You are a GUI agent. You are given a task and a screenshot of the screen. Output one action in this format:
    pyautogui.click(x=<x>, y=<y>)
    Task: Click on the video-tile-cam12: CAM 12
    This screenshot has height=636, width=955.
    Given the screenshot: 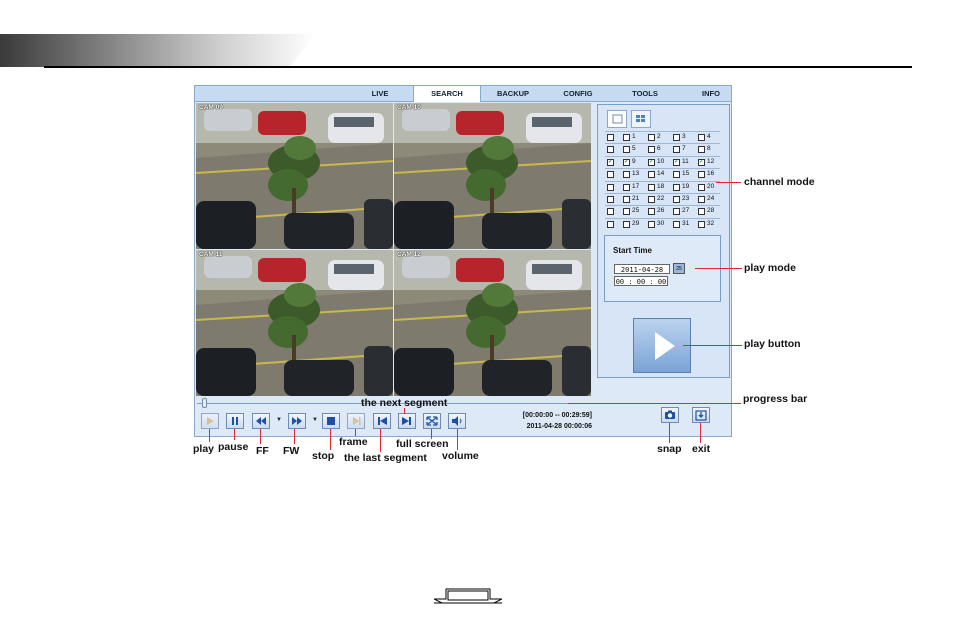 What is the action you would take?
    pyautogui.click(x=492, y=323)
    